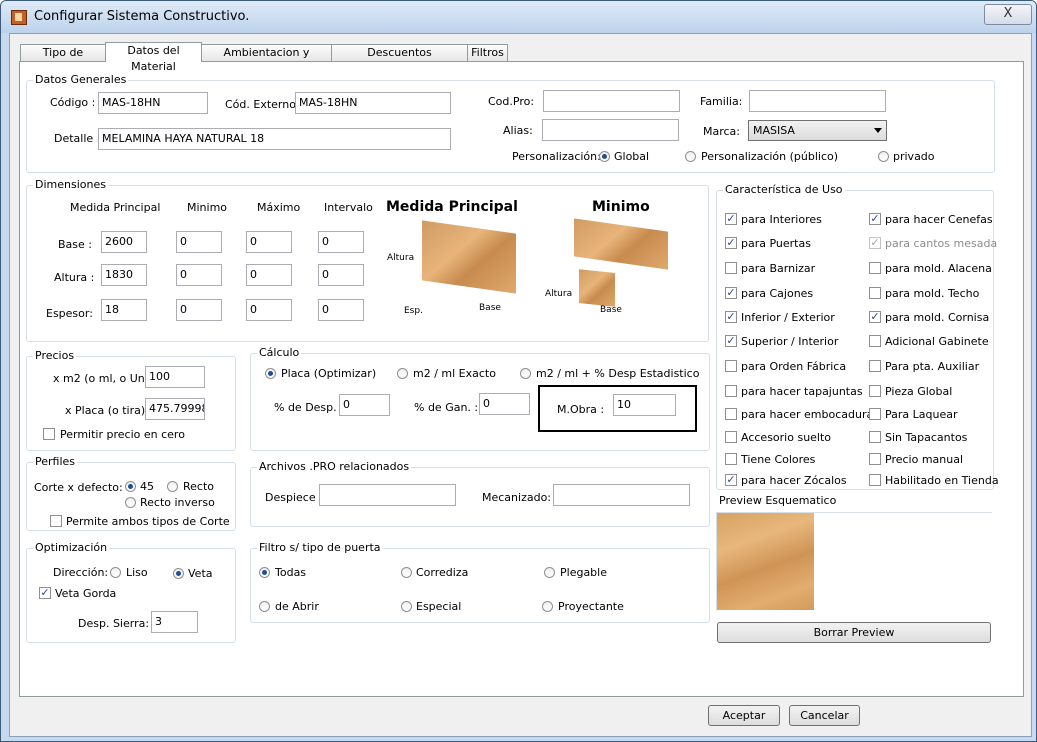 Image resolution: width=1037 pixels, height=742 pixels. I want to click on checkbox-para-hacer-cenefas: ✓, so click(875, 219).